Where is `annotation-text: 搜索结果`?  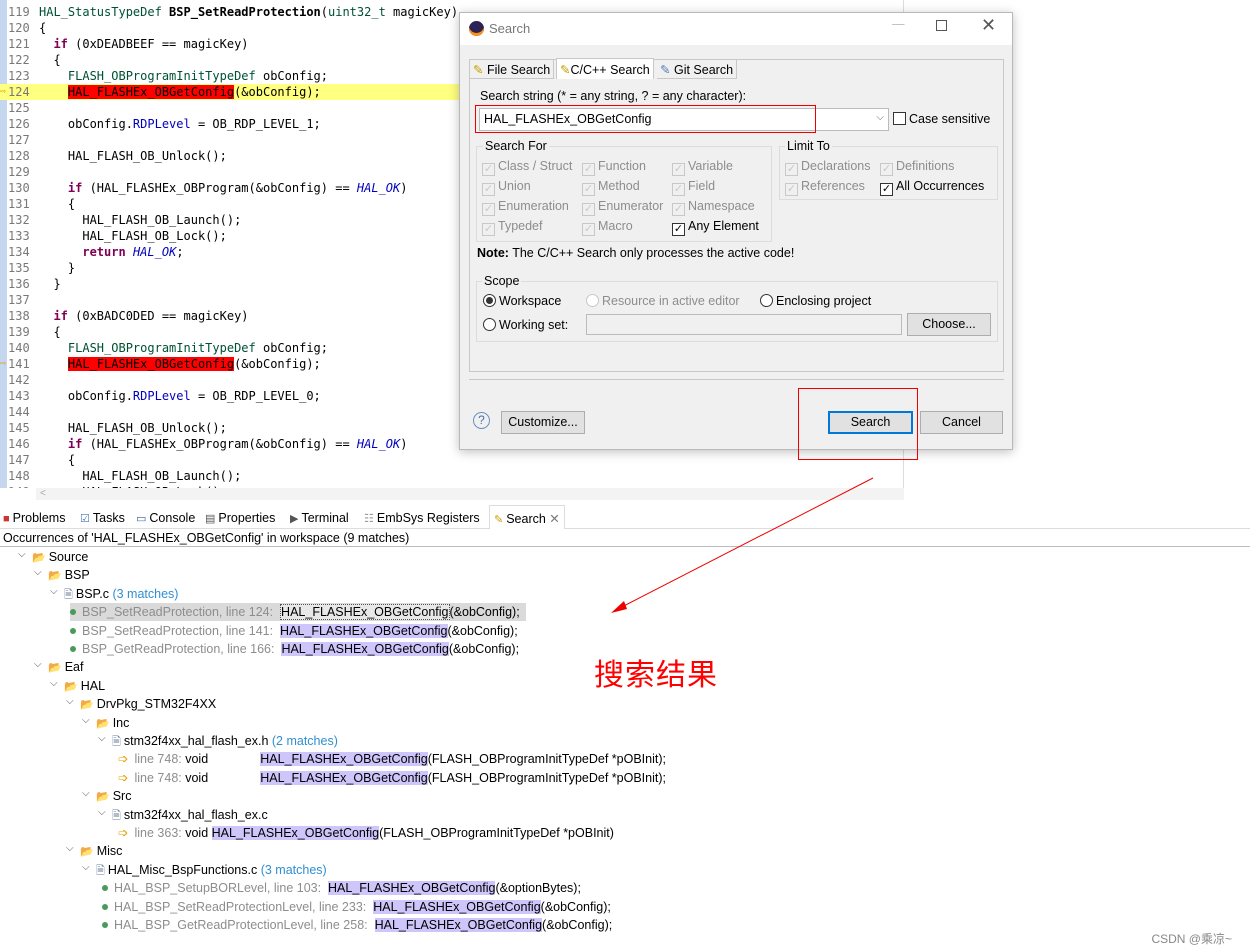 annotation-text: 搜索结果 is located at coordinates (656, 675).